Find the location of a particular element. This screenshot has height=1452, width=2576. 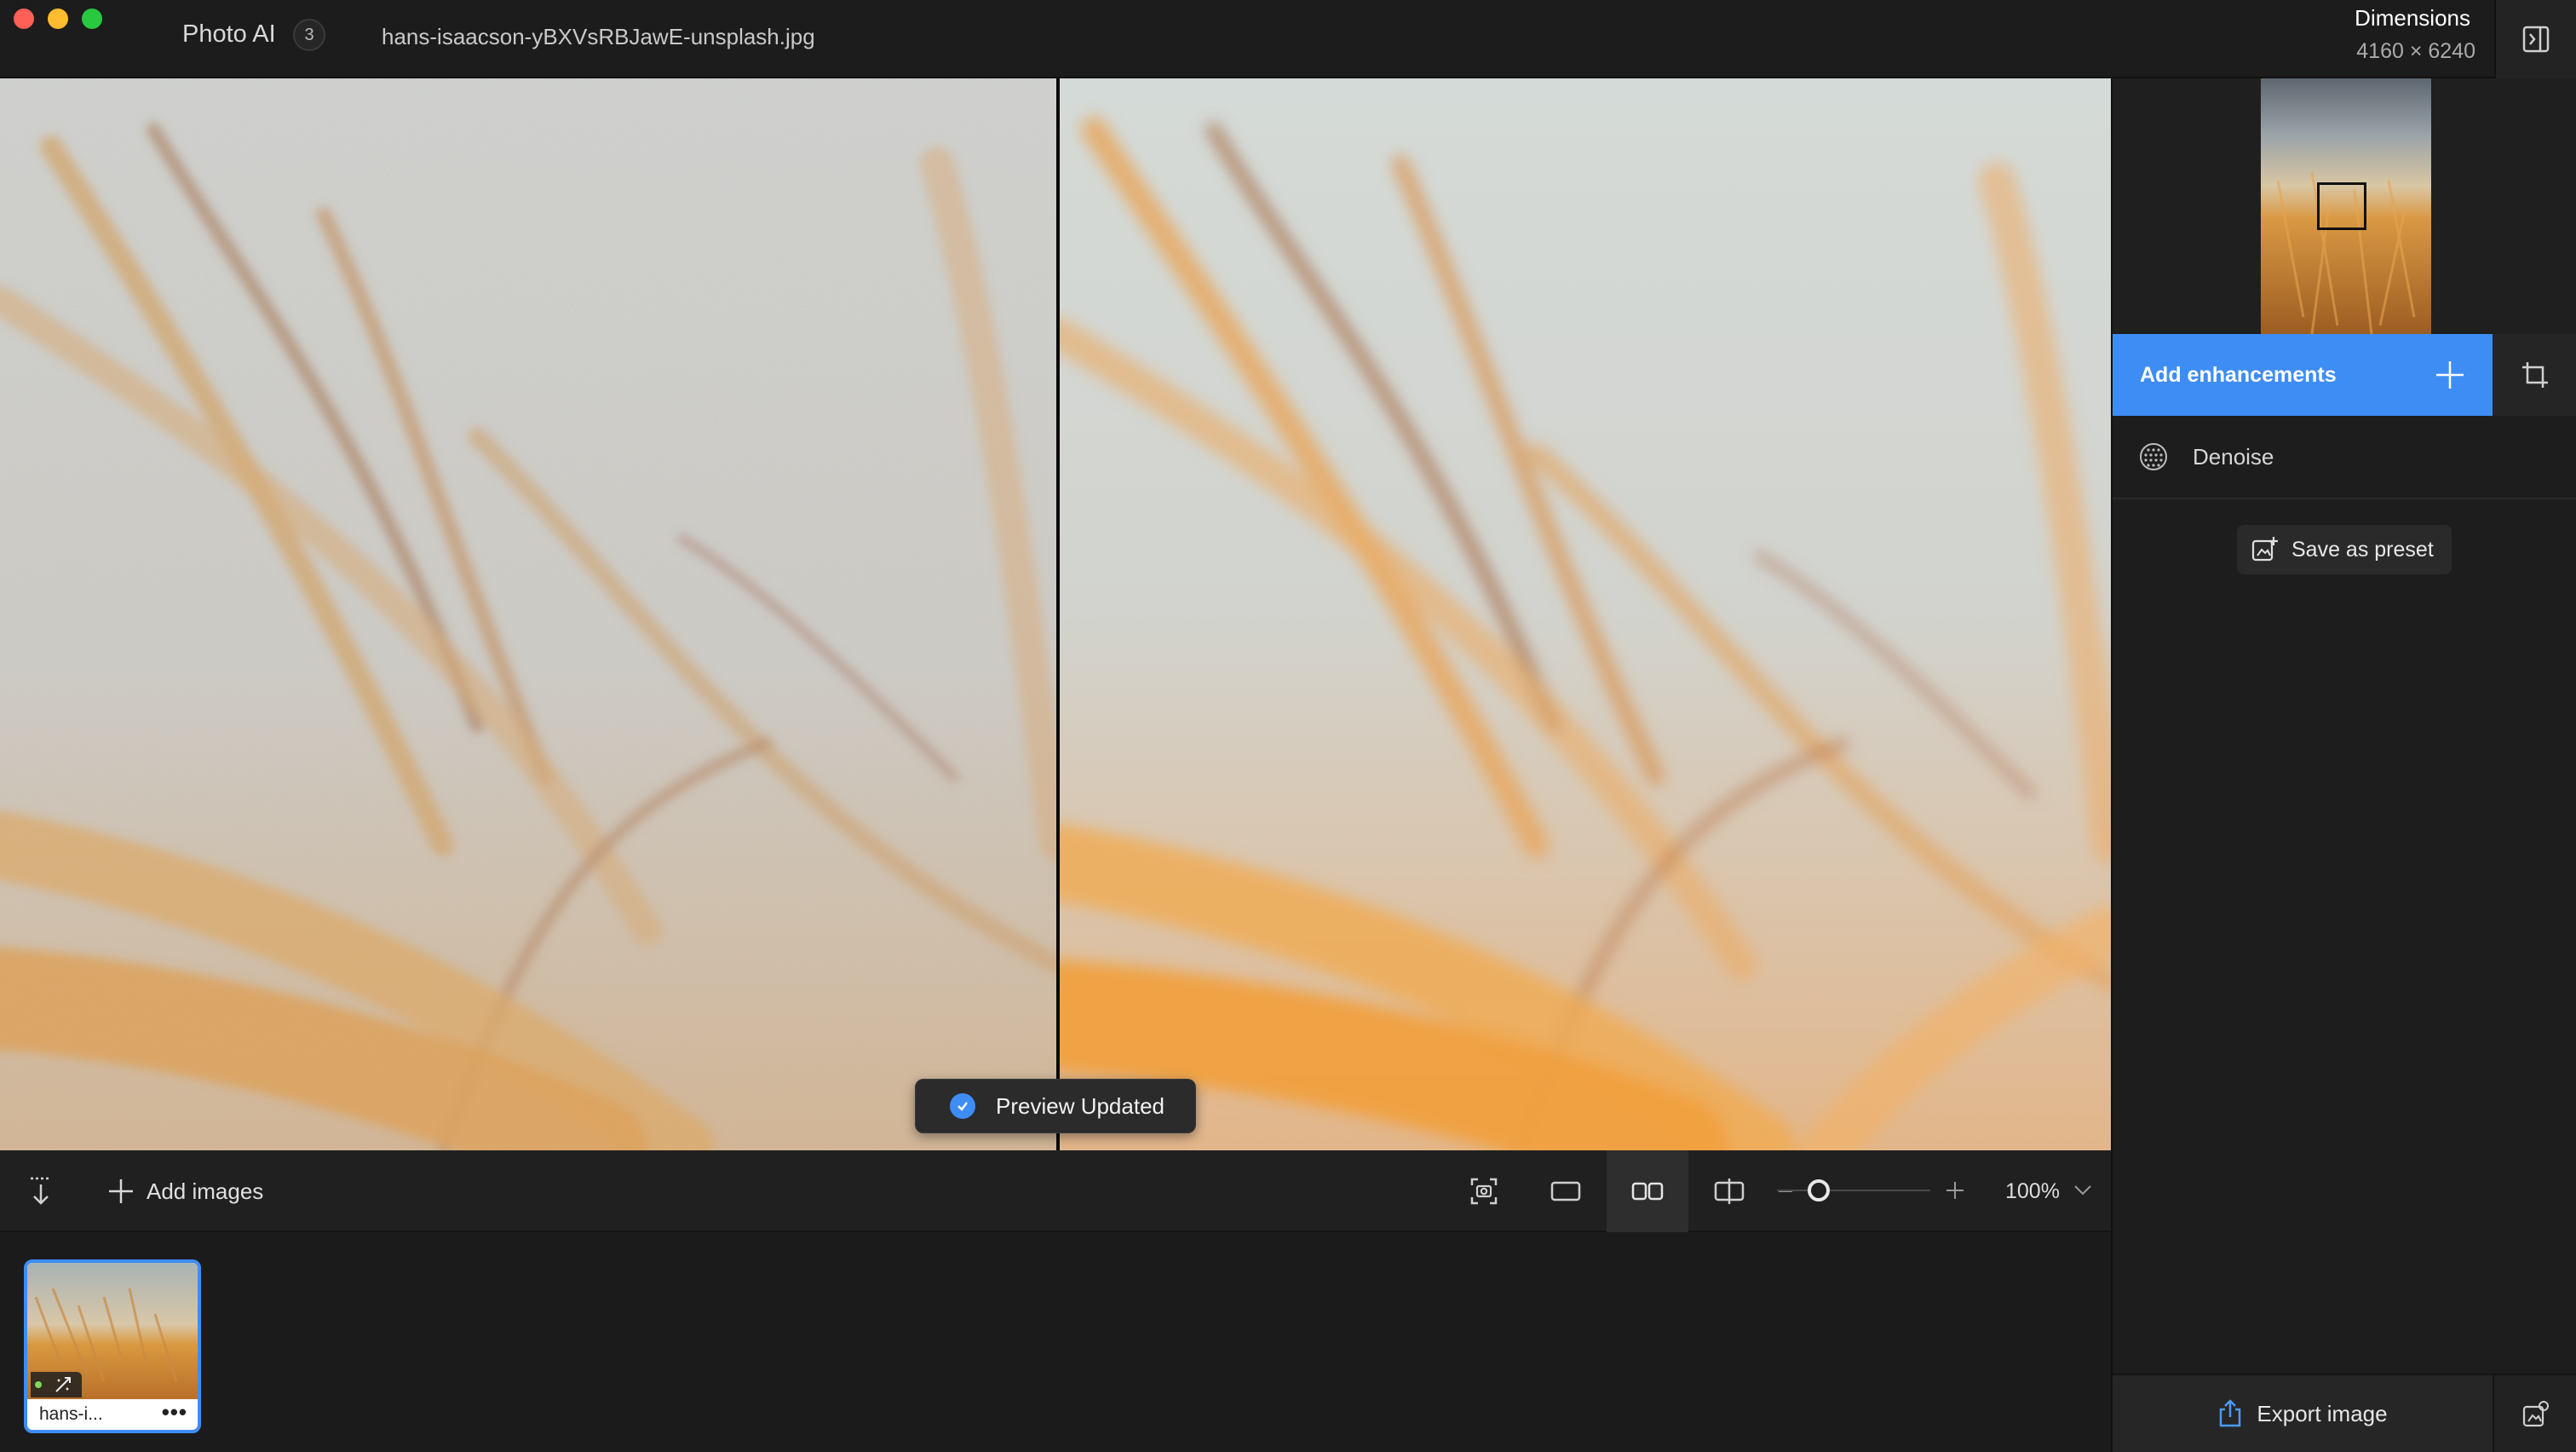

panel-toggle-button is located at coordinates (2535, 39).